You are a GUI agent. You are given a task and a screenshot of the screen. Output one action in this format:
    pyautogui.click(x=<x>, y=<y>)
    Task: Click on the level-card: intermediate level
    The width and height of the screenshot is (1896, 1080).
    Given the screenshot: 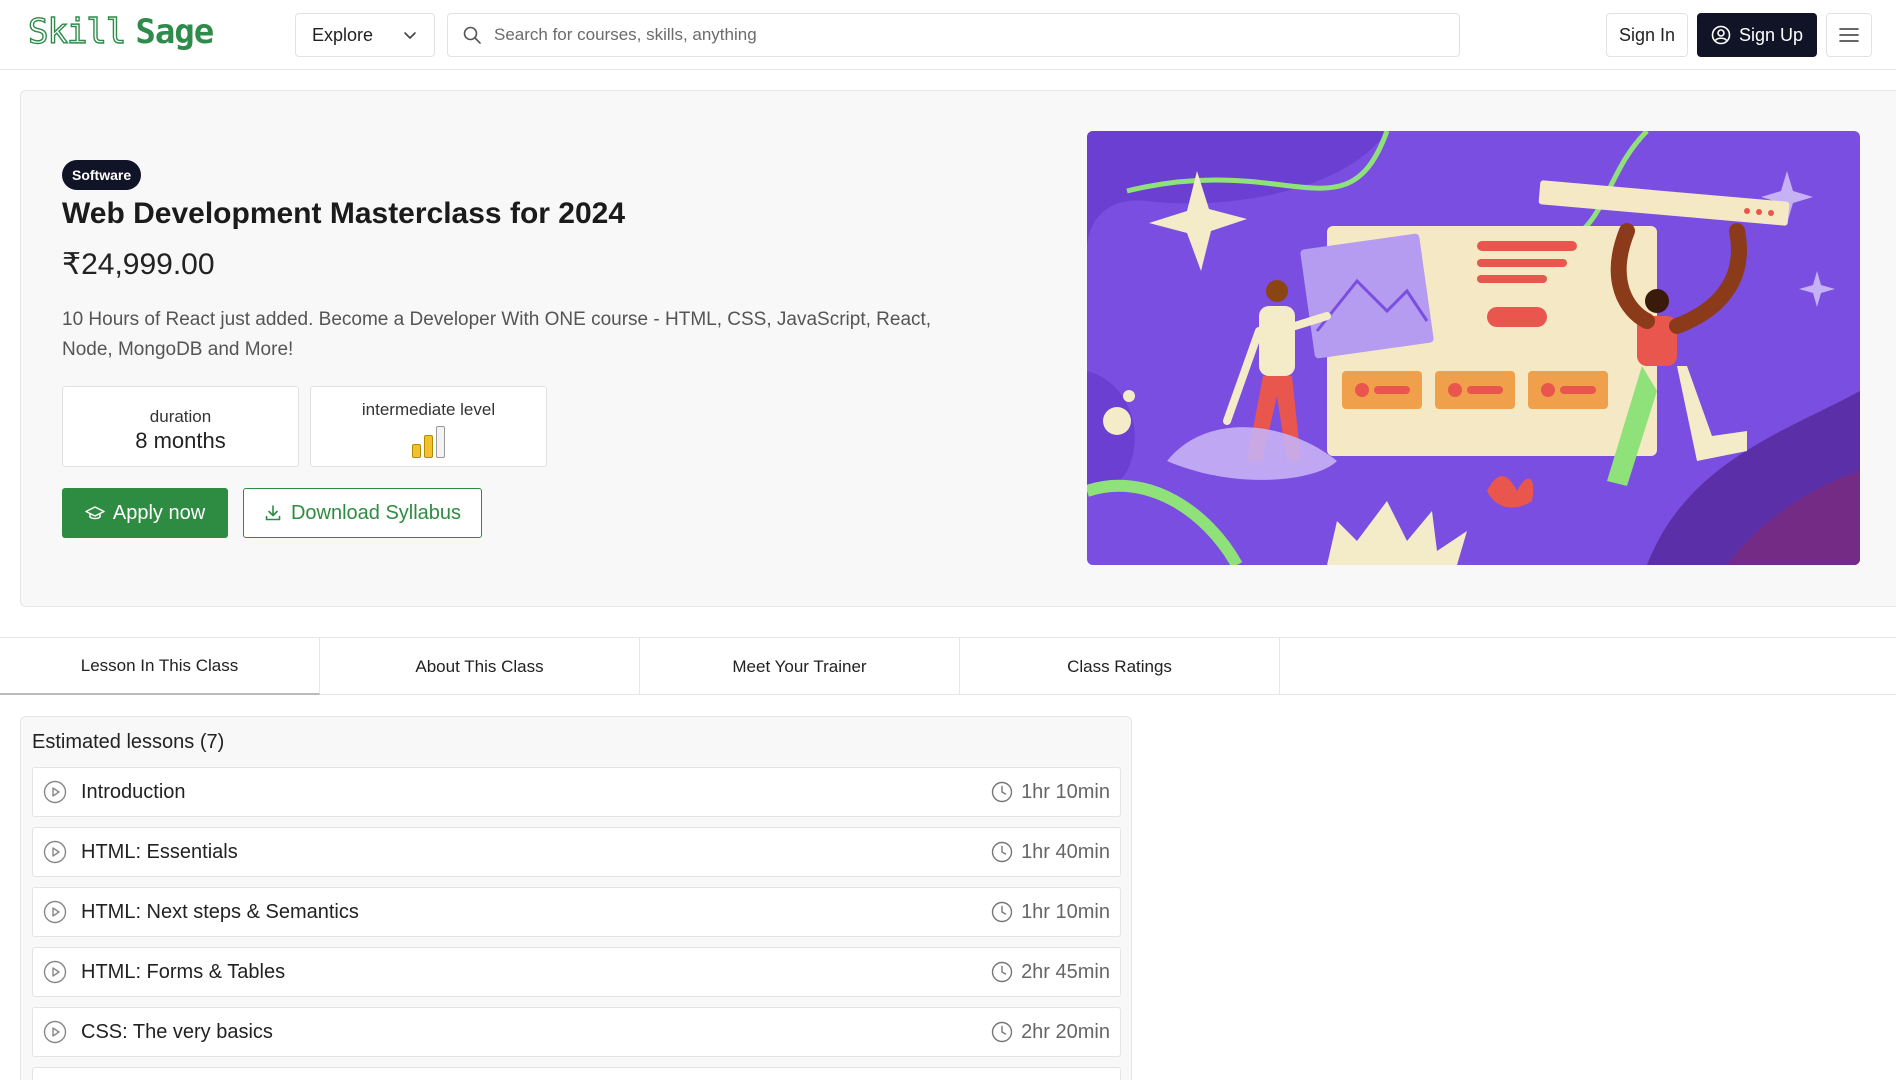 What is the action you would take?
    pyautogui.click(x=428, y=426)
    